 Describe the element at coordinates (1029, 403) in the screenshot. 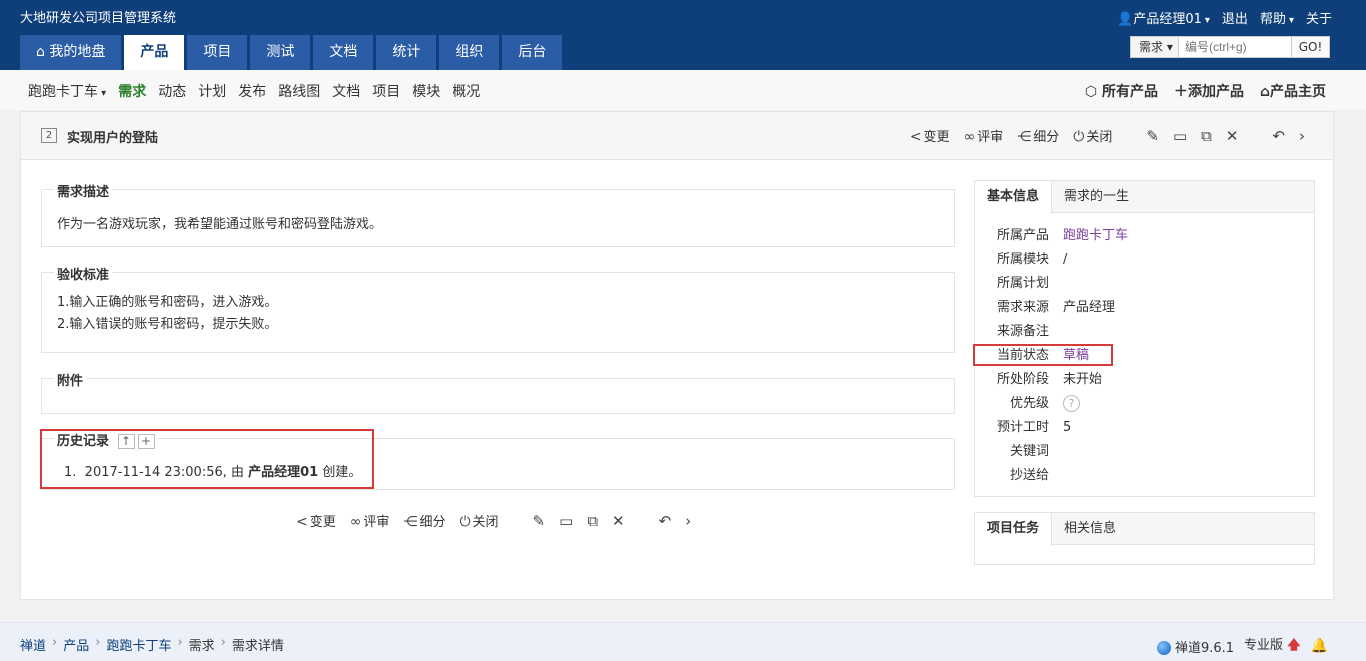

I see `info-label: 优先级` at that location.